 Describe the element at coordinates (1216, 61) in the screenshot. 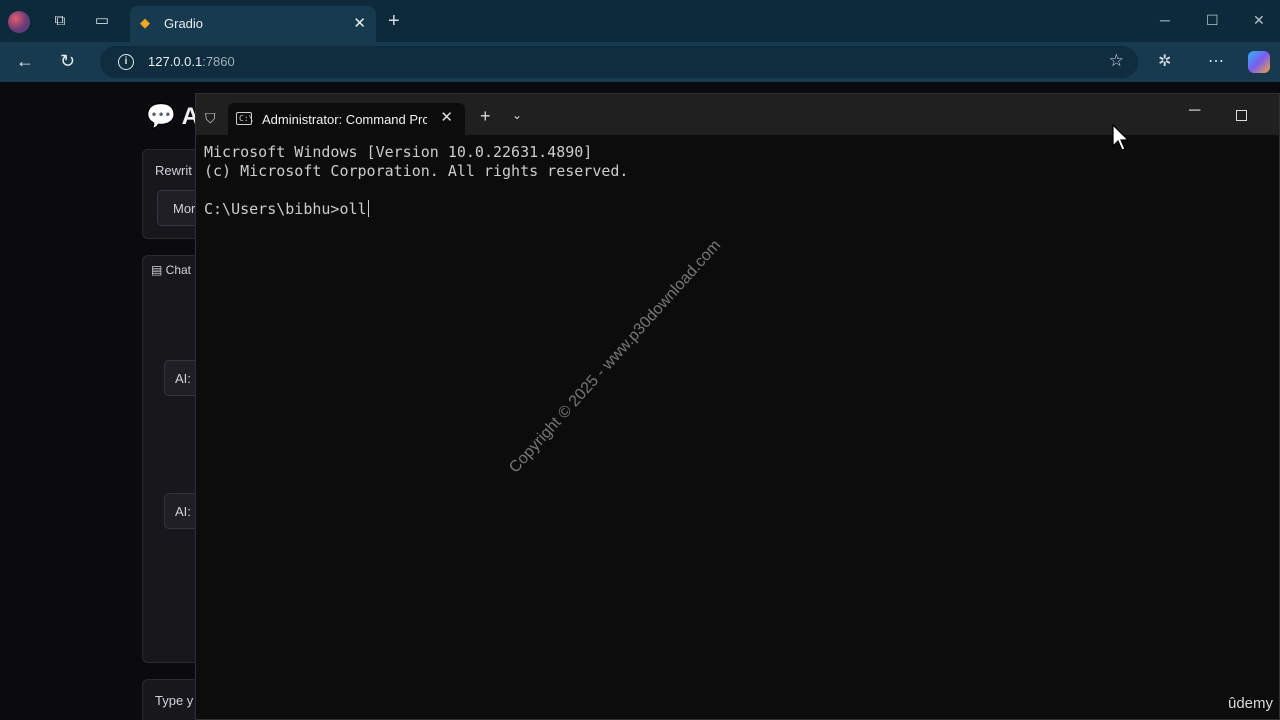

I see `more-menu-button: ⋯` at that location.